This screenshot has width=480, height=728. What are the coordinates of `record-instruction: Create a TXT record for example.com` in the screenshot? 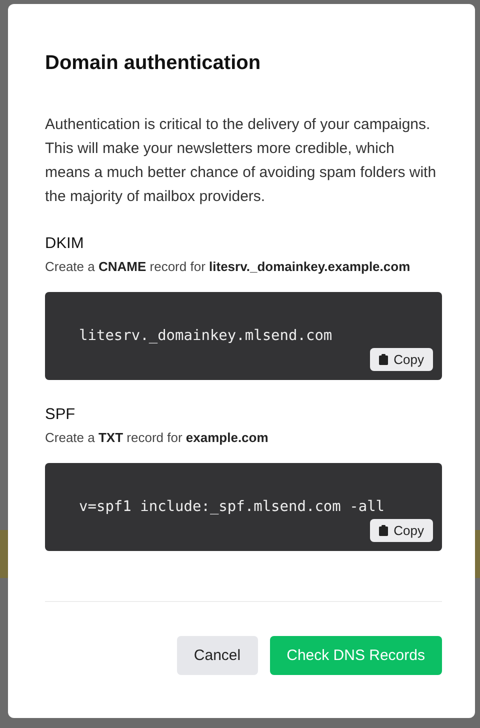 It's located at (157, 438).